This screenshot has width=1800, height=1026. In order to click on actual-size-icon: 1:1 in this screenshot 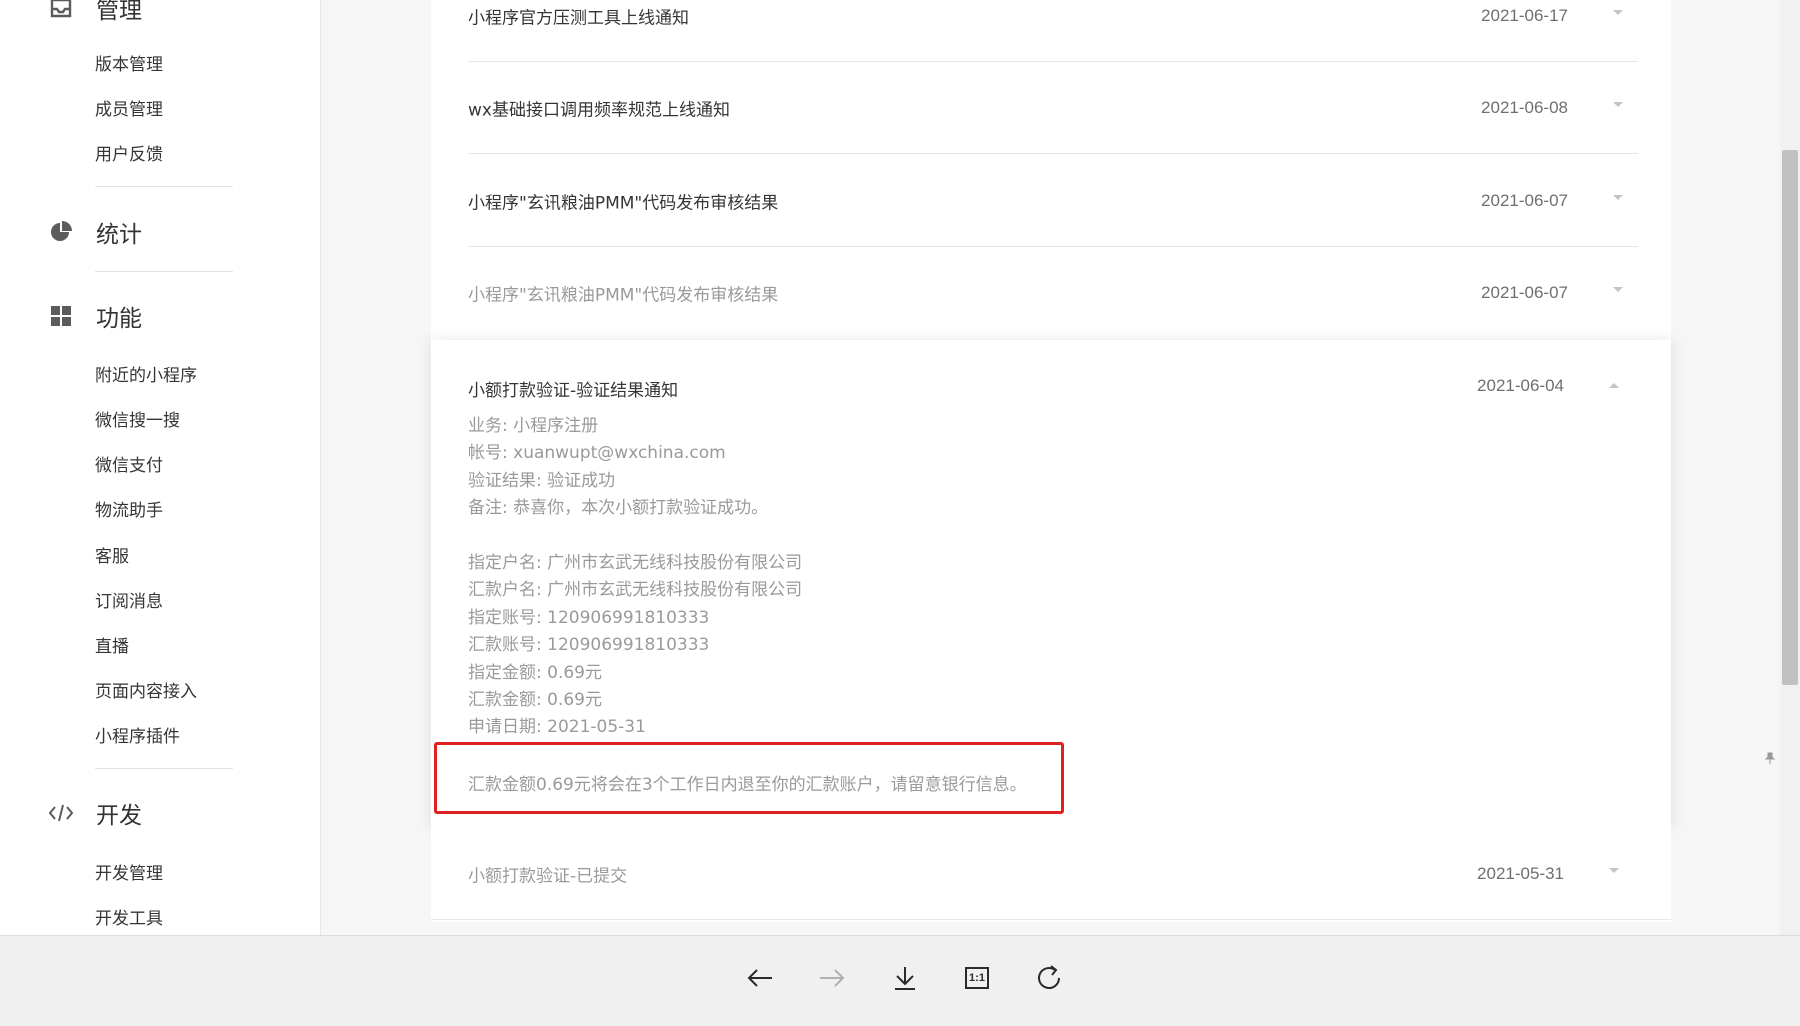, I will do `click(977, 978)`.